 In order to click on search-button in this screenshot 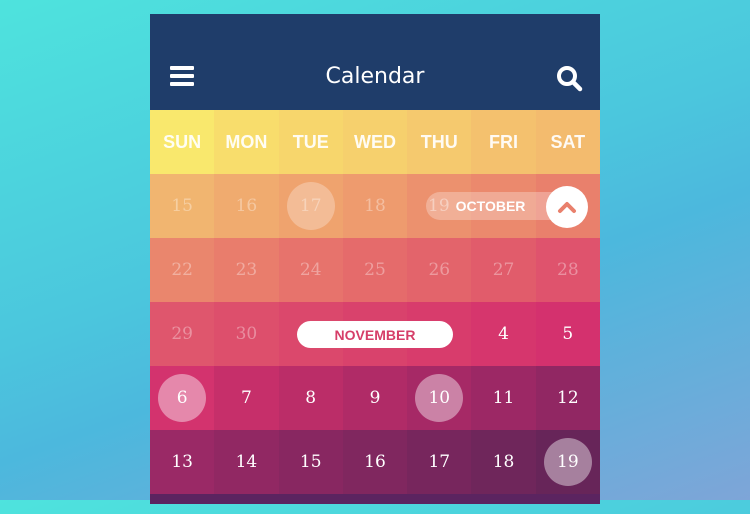, I will do `click(569, 78)`.